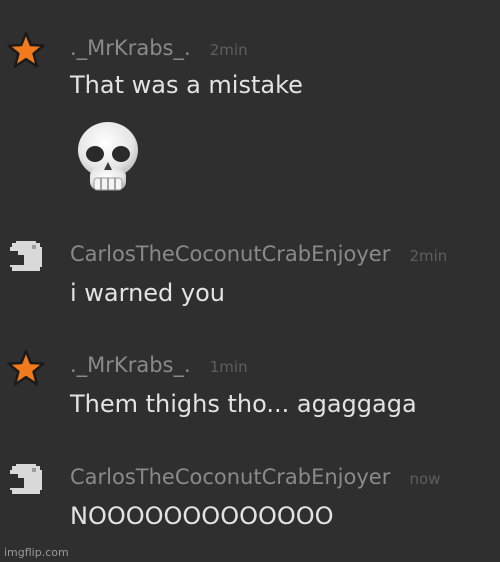 The height and width of the screenshot is (562, 500). What do you see at coordinates (228, 367) in the screenshot?
I see `timestamp: 1min` at bounding box center [228, 367].